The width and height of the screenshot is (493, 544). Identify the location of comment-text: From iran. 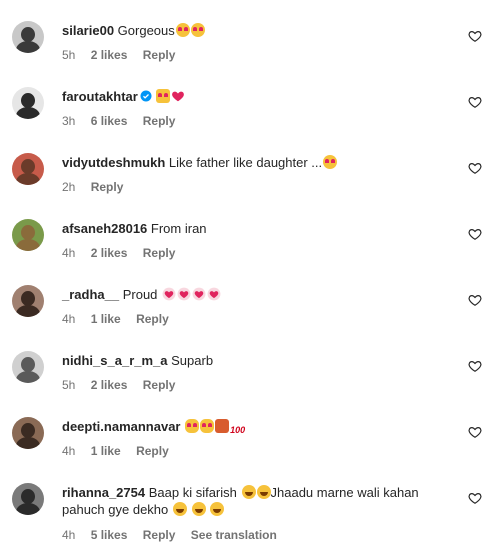
(178, 228).